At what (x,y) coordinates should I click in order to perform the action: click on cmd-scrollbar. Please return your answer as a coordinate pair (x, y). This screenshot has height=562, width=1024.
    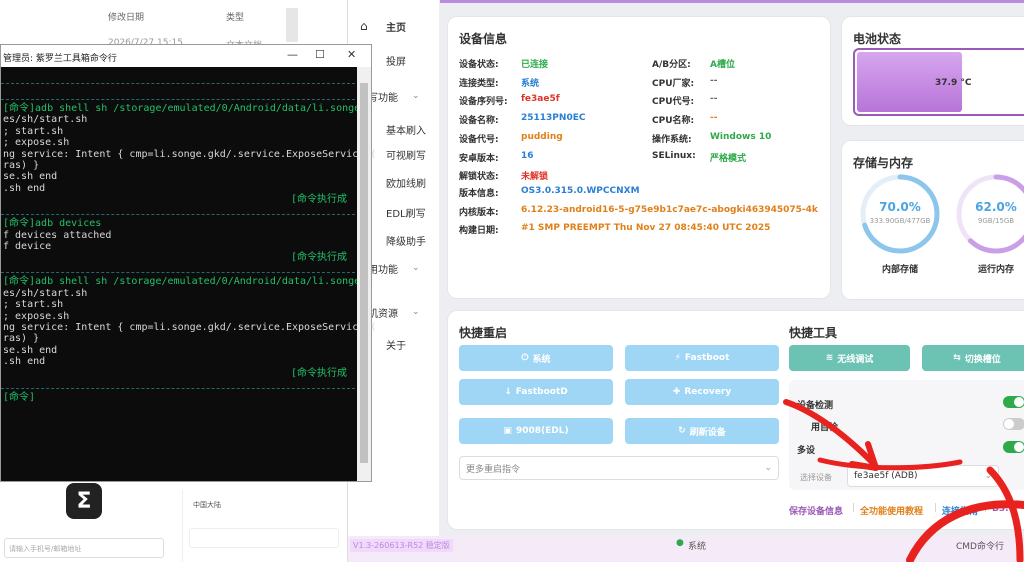
    Looking at the image, I should click on (364, 274).